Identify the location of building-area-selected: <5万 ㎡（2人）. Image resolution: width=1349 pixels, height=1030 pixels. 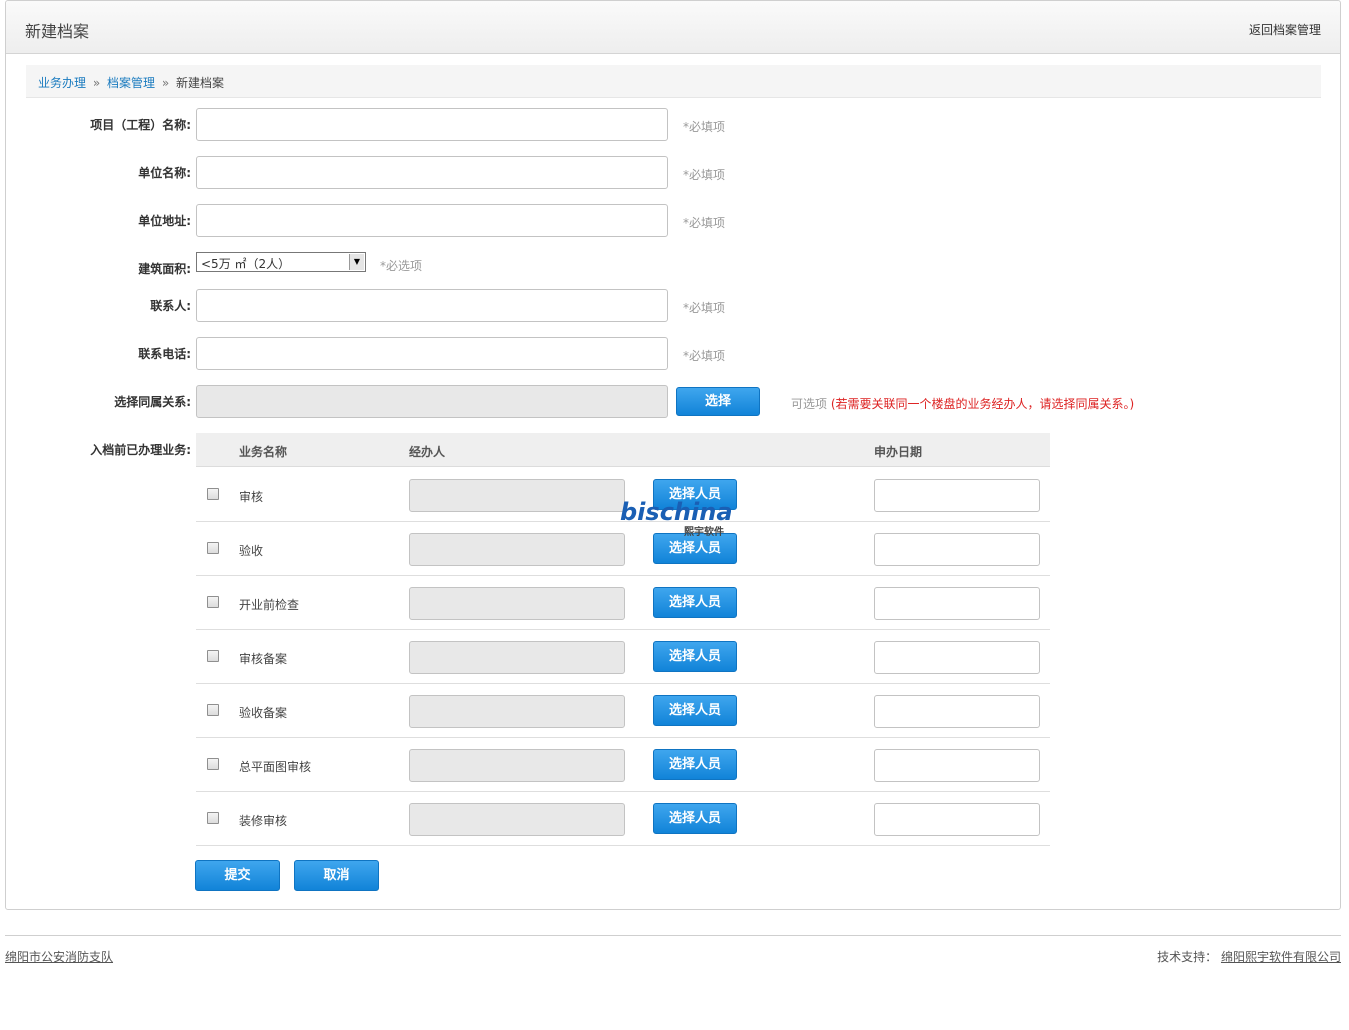
(246, 264).